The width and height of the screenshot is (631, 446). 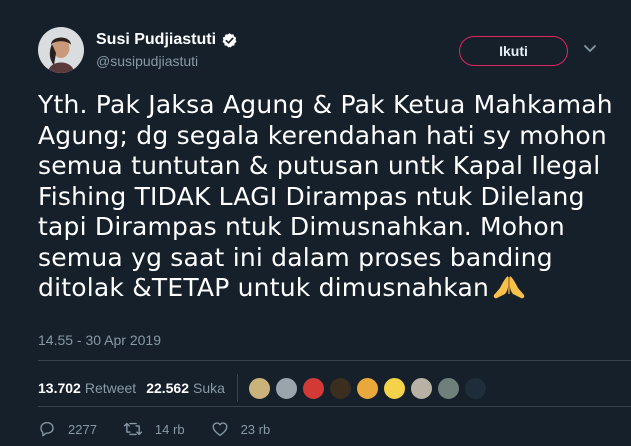 I want to click on retweet-count: 14 rb, so click(x=169, y=429).